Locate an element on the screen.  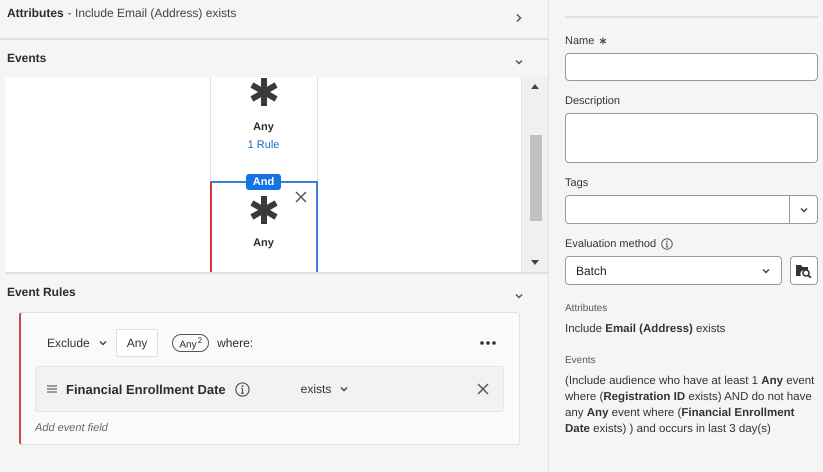
evaluation-method-dropdown: Batch is located at coordinates (673, 270).